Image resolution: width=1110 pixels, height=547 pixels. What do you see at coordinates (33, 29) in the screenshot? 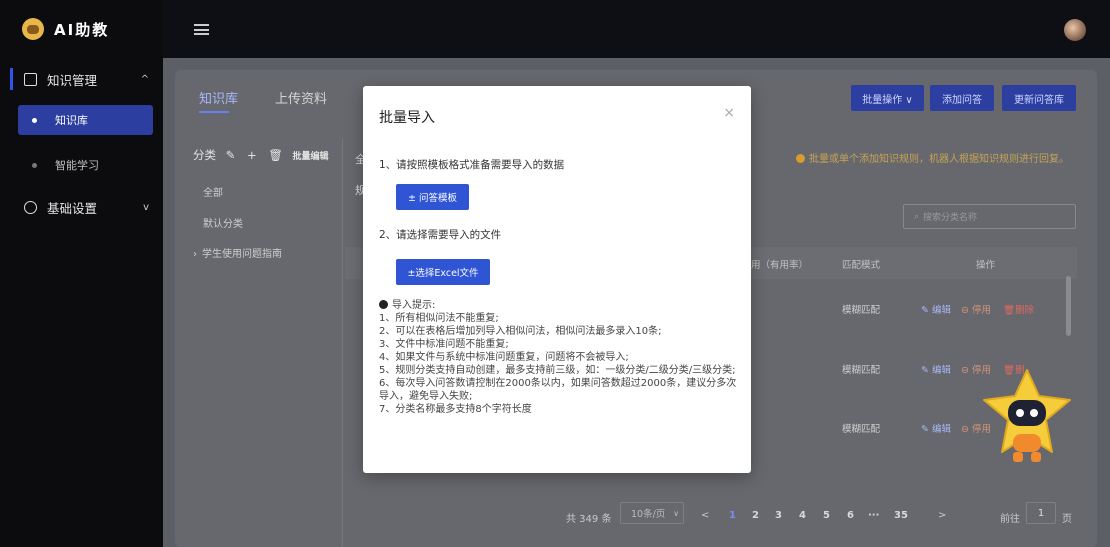
I see `mascot-logo-icon` at bounding box center [33, 29].